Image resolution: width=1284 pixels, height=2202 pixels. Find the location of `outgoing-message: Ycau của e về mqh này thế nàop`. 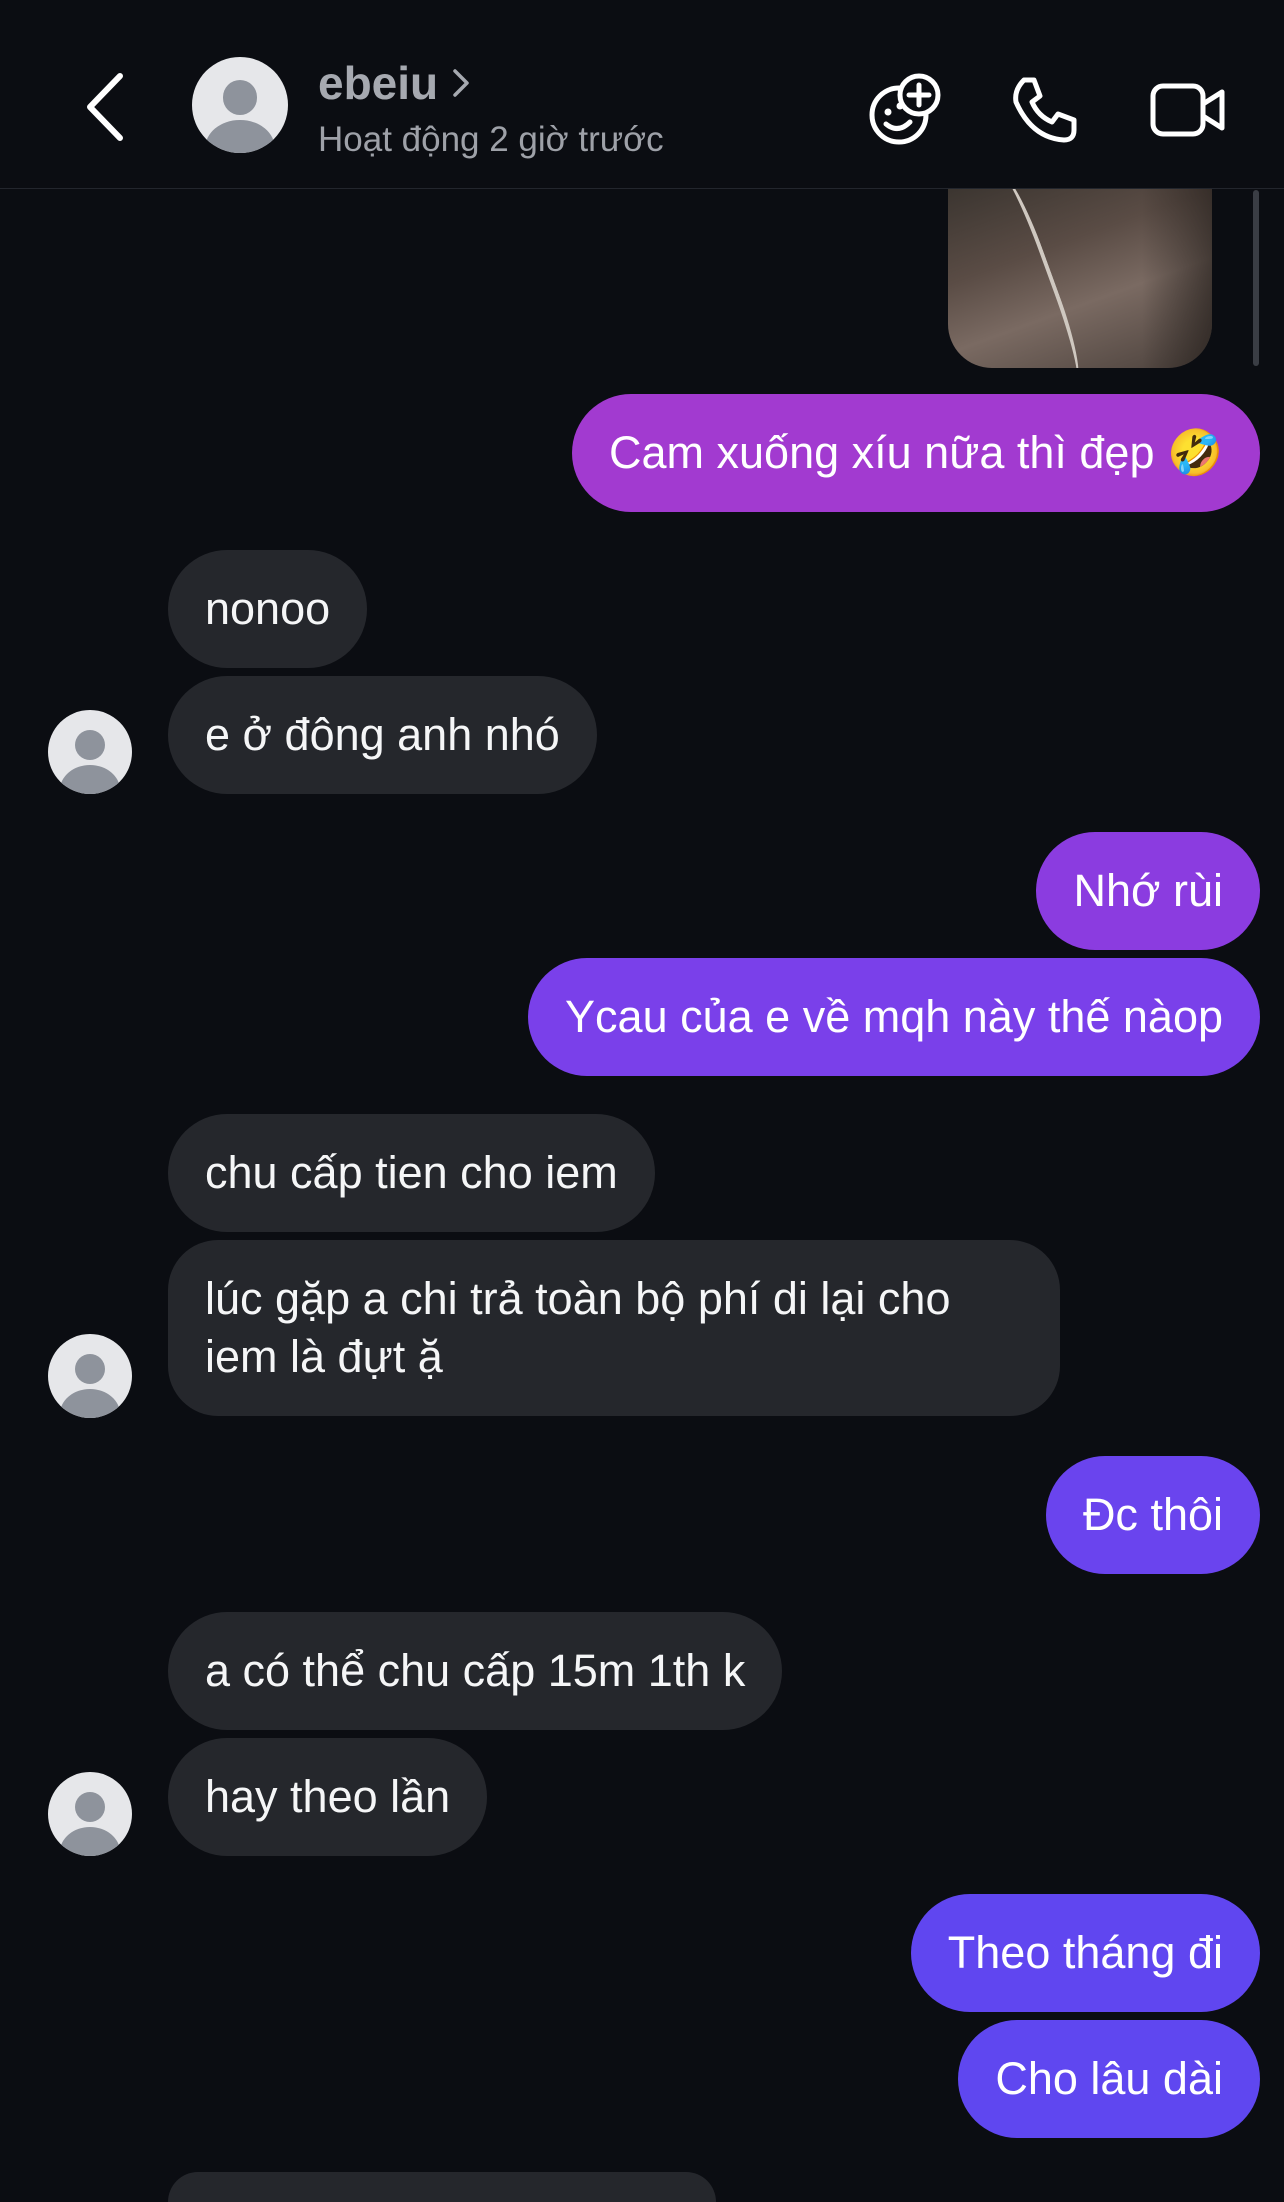

outgoing-message: Ycau của e về mqh này thế nàop is located at coordinates (894, 1017).